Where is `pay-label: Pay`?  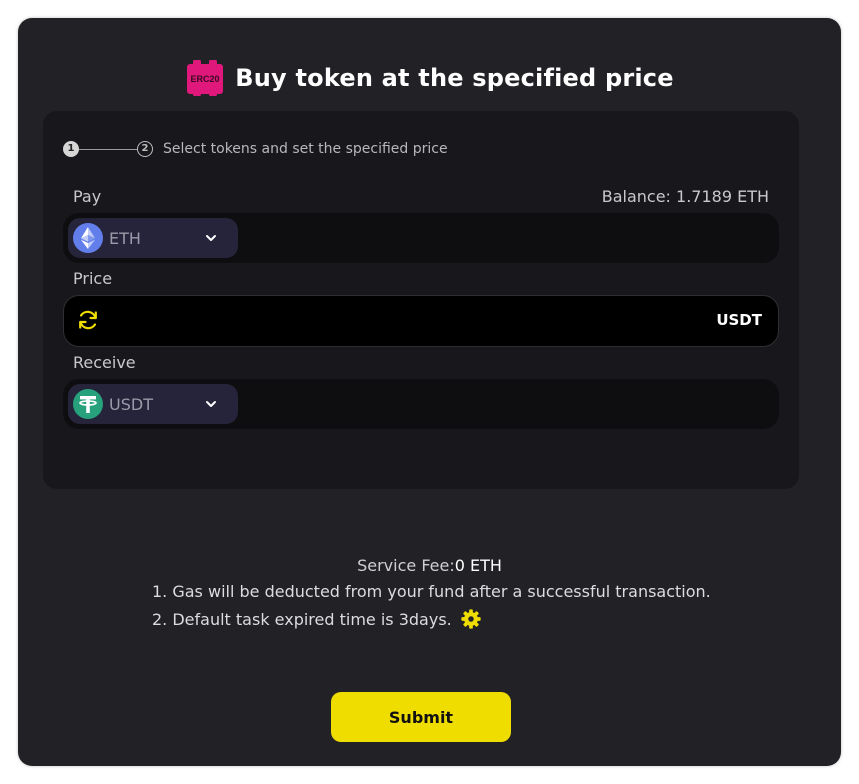 pay-label: Pay is located at coordinates (87, 196).